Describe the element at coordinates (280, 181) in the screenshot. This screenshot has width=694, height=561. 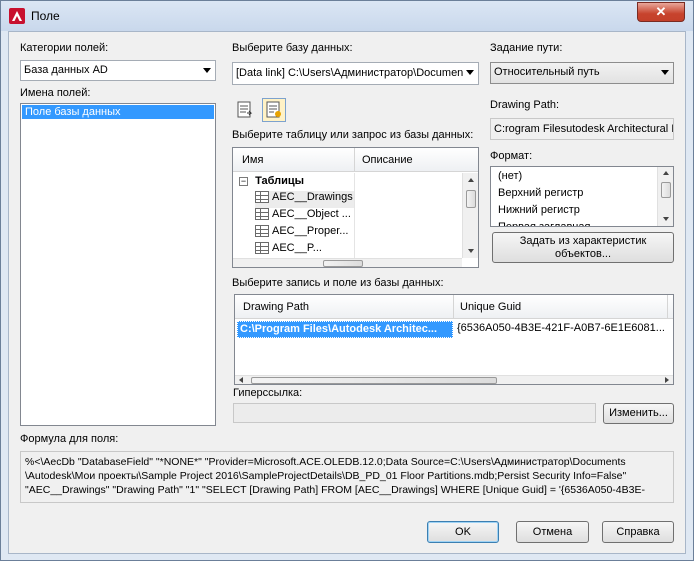
I see `tree-group-label: Таблицы` at that location.